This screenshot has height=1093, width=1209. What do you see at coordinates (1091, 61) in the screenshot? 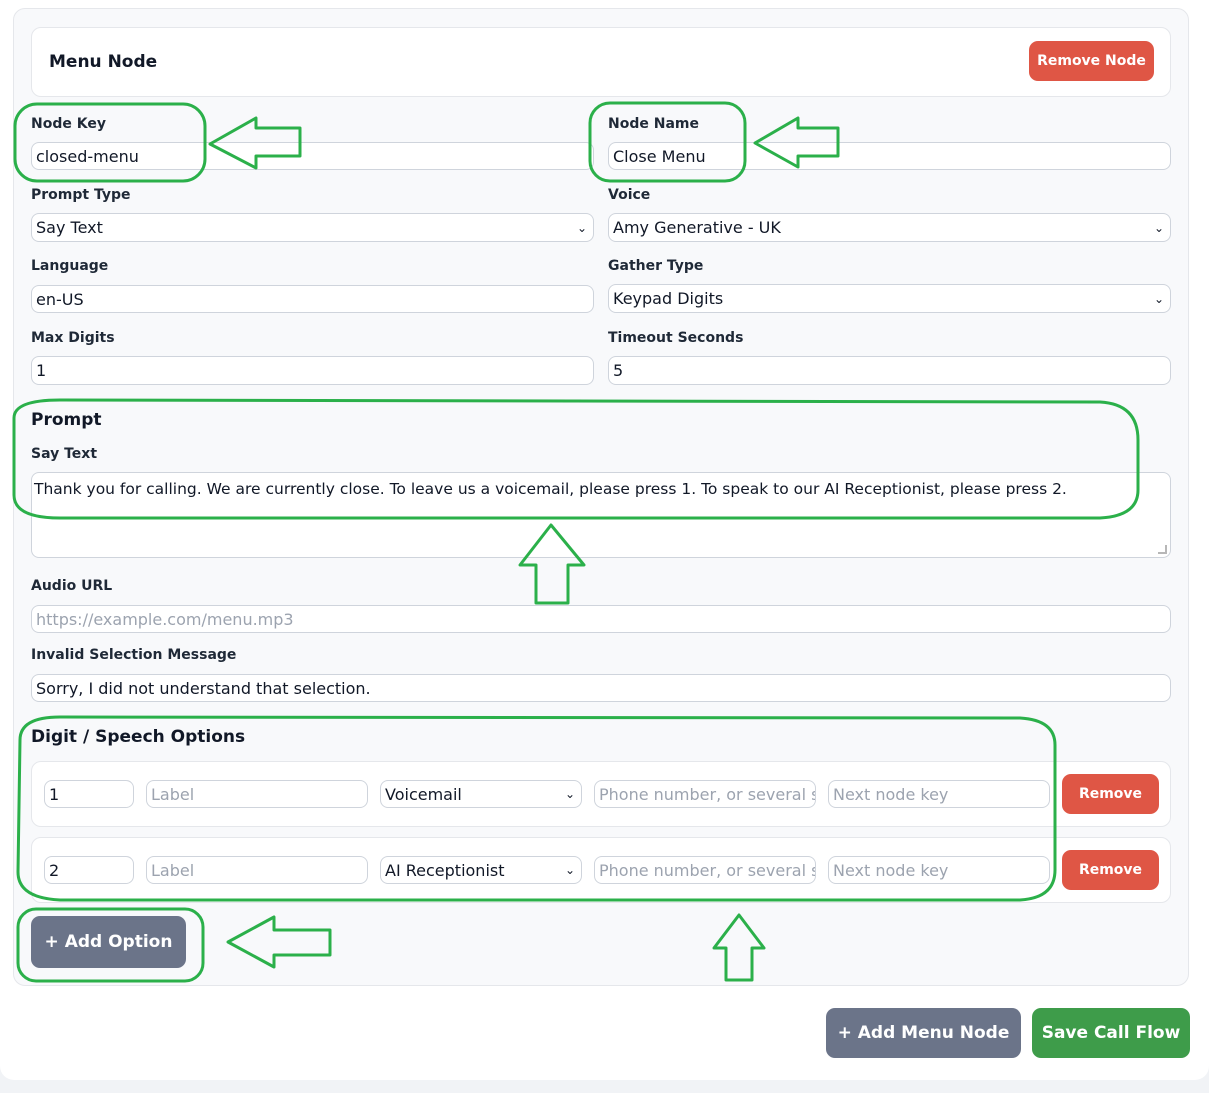
I see `remove-node-button: Remove Node` at bounding box center [1091, 61].